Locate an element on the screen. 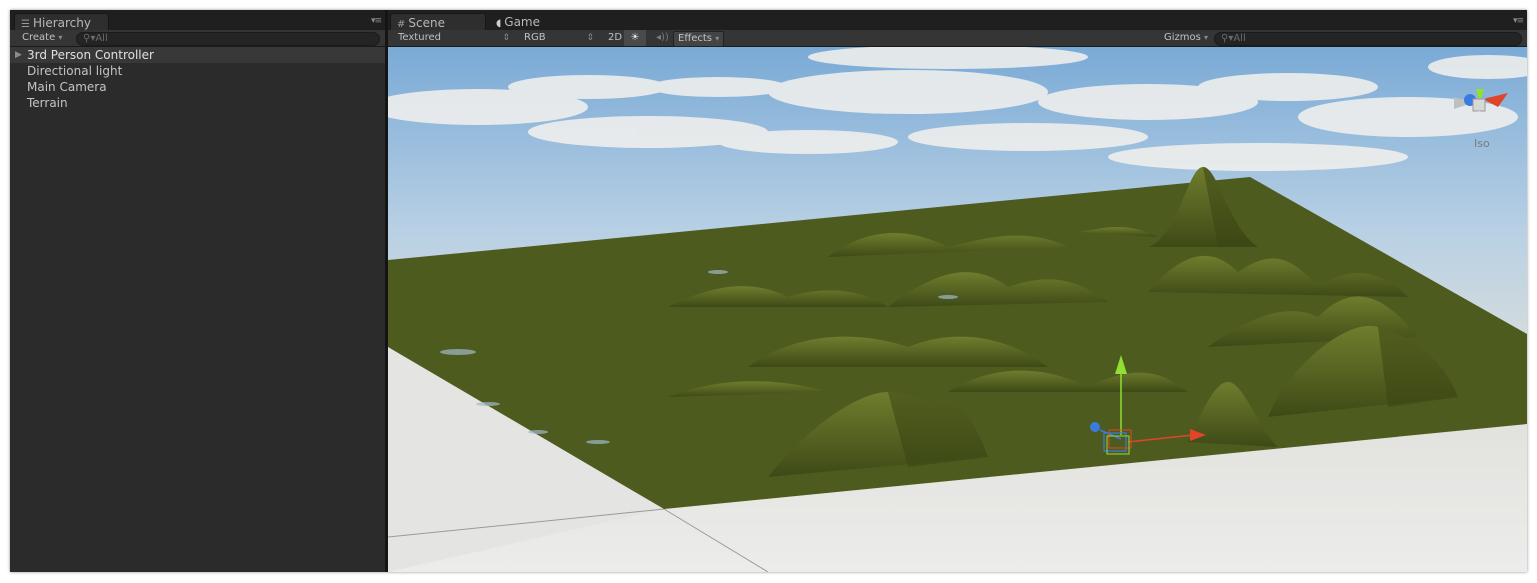 This screenshot has height=583, width=1537. expand-arrow-icon: ▶ is located at coordinates (18, 55).